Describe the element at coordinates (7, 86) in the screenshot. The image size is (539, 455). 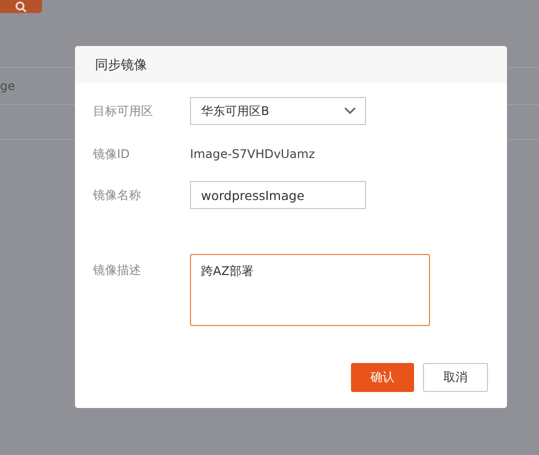
I see `table-cell: ge` at that location.